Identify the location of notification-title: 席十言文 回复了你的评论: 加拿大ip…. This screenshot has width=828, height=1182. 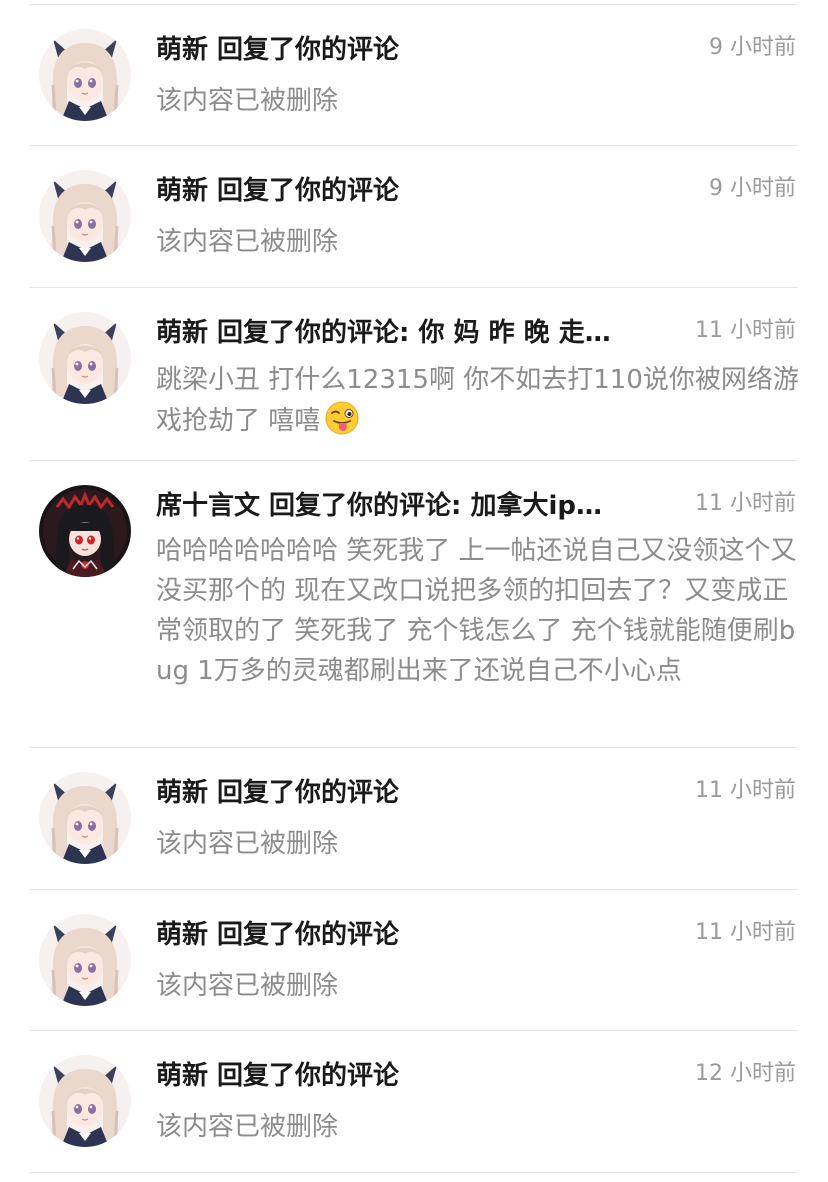
(406, 506).